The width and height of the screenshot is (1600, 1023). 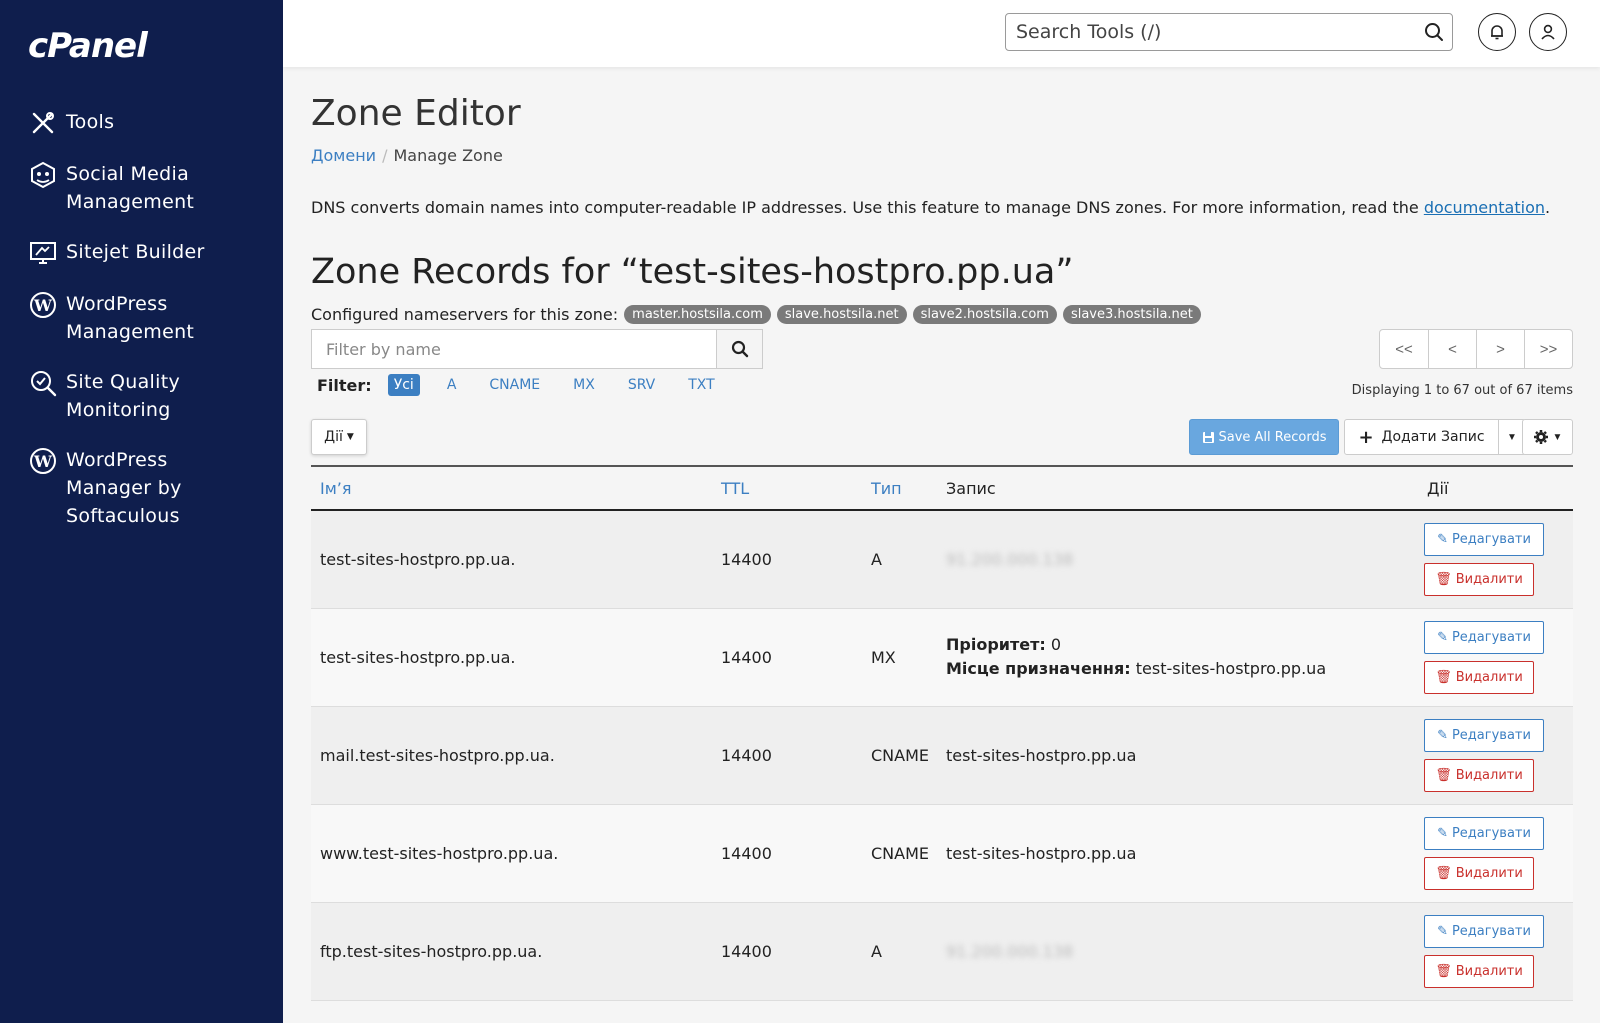 I want to click on record-value-blurred: 91.200.000.138, so click(x=1010, y=559).